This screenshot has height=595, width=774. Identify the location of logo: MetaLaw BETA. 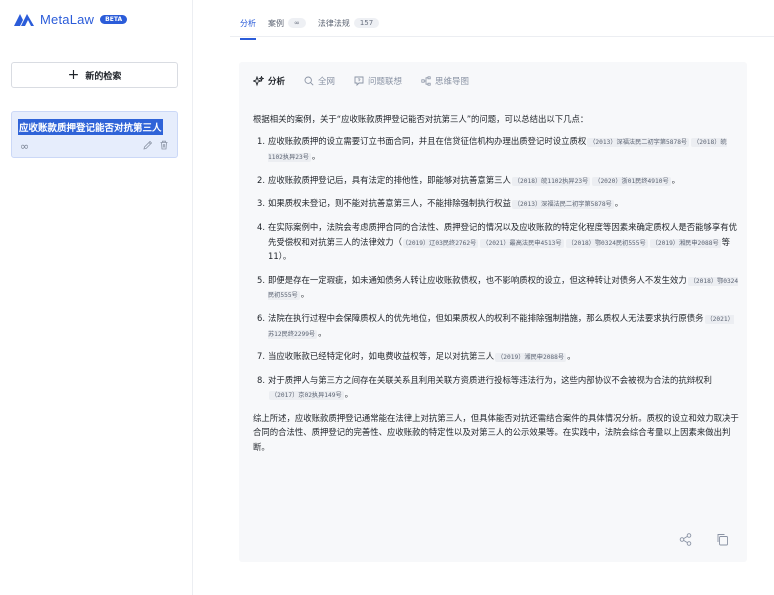
(71, 19).